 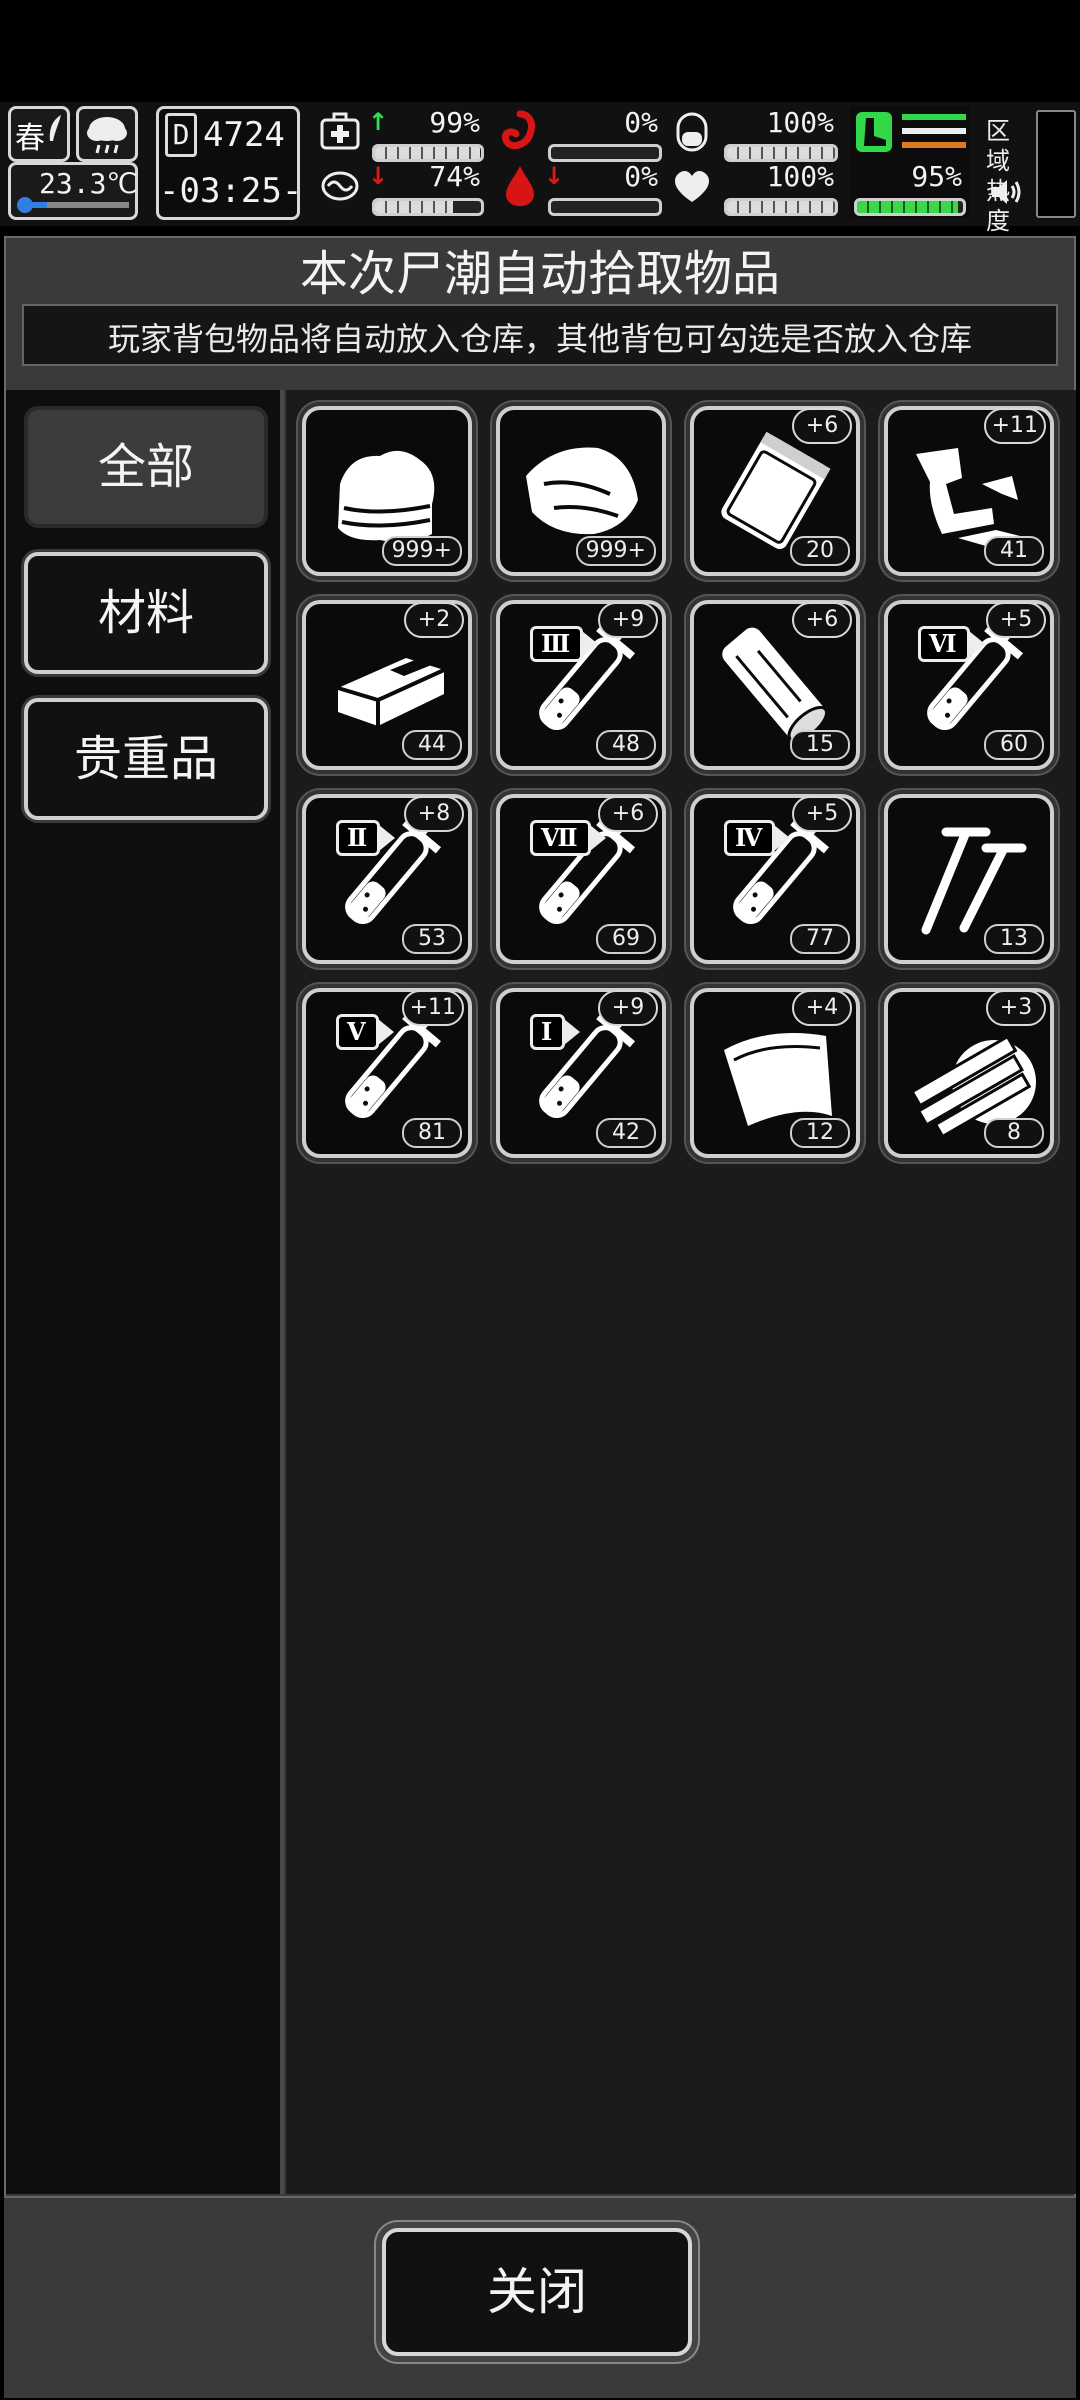 I want to click on bleed-bar, so click(x=605, y=207).